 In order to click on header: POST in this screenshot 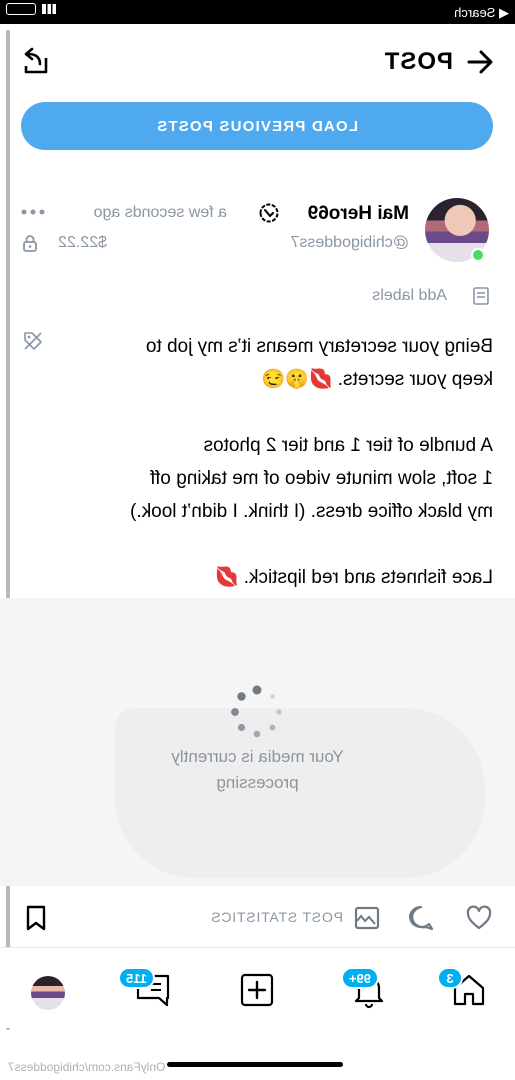, I will do `click(257, 62)`.